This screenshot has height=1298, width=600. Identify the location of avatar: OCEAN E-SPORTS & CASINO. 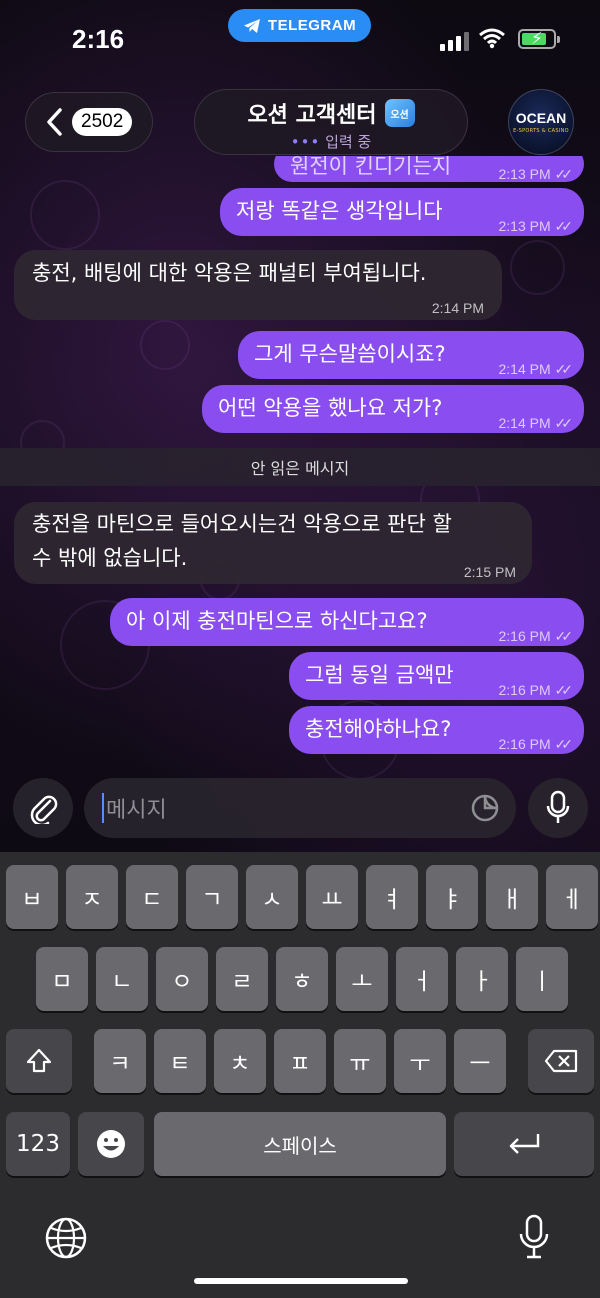
(541, 122).